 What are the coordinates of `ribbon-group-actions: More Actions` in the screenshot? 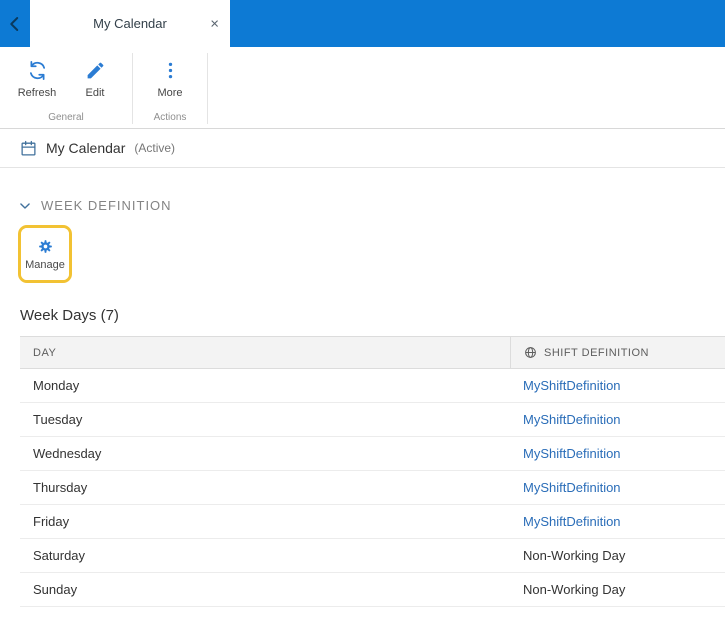 It's located at (170, 87).